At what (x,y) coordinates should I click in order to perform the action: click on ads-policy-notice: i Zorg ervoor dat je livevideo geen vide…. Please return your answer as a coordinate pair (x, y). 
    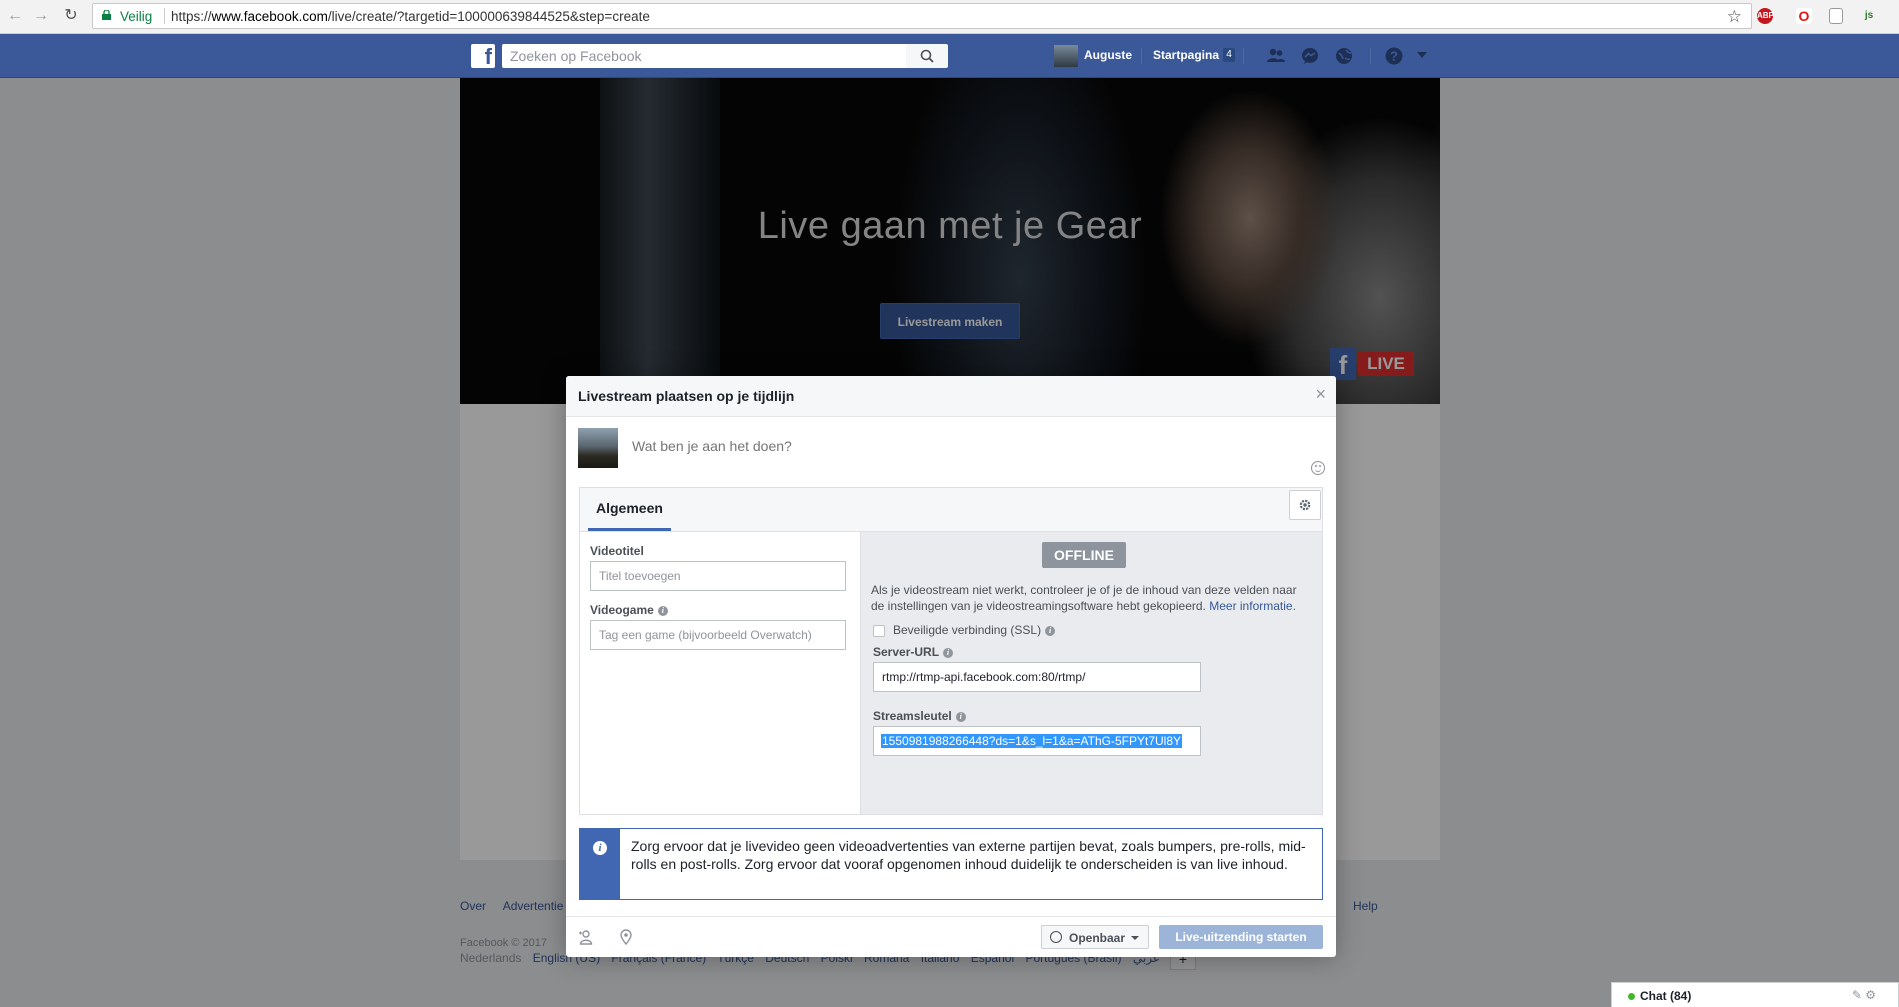
    Looking at the image, I should click on (951, 864).